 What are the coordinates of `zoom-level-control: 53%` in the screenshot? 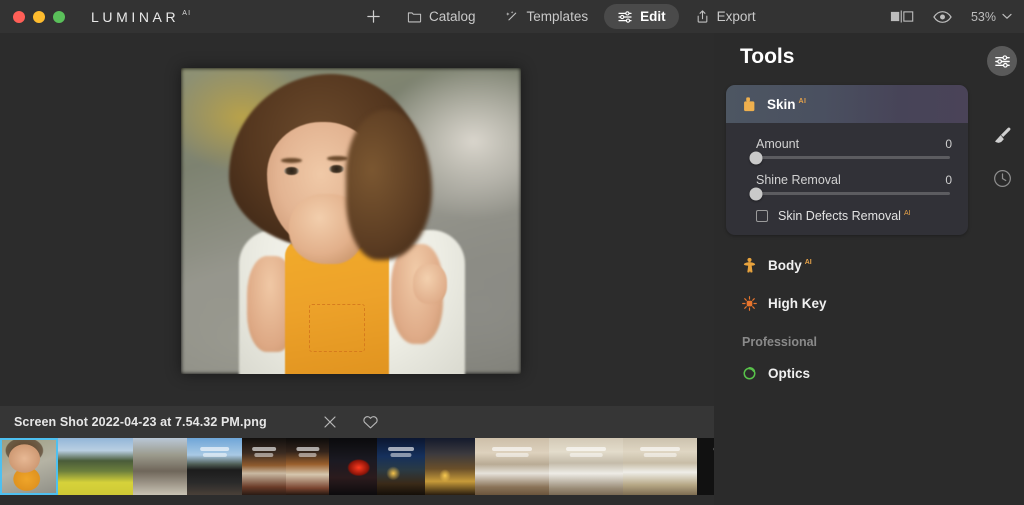 It's located at (991, 17).